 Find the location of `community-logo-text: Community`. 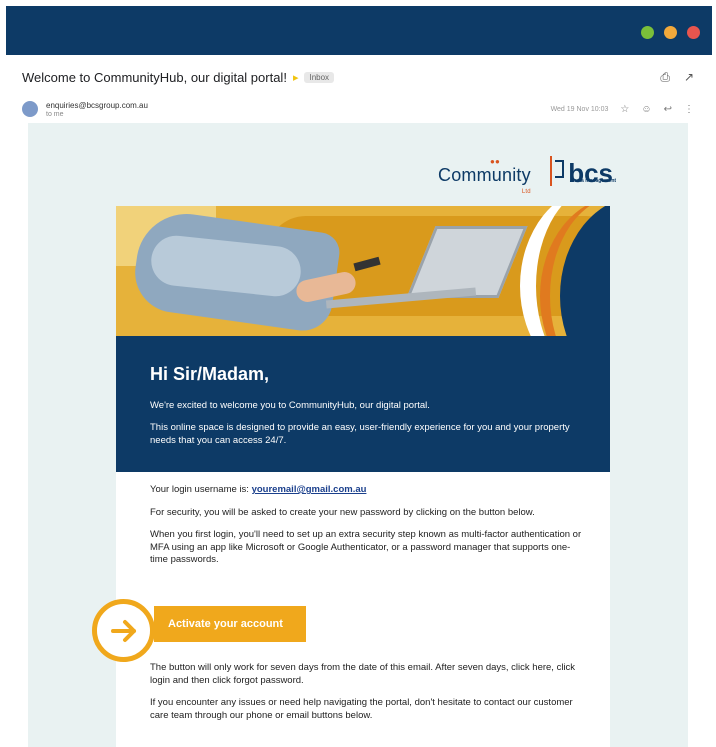

community-logo-text: Community is located at coordinates (484, 175).